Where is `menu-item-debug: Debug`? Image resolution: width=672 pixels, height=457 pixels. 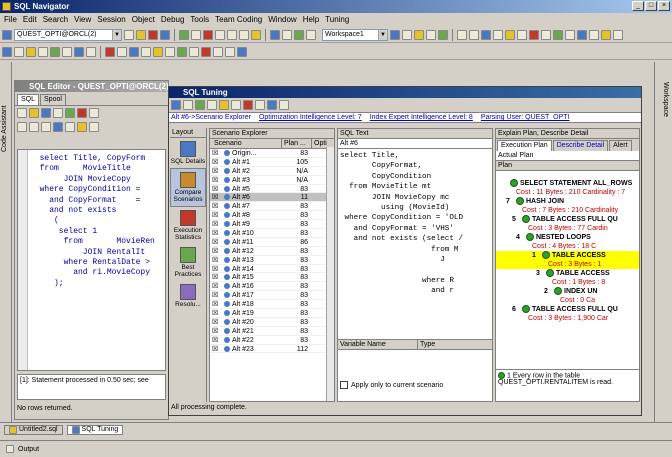
menu-item-debug: Debug is located at coordinates (173, 20).